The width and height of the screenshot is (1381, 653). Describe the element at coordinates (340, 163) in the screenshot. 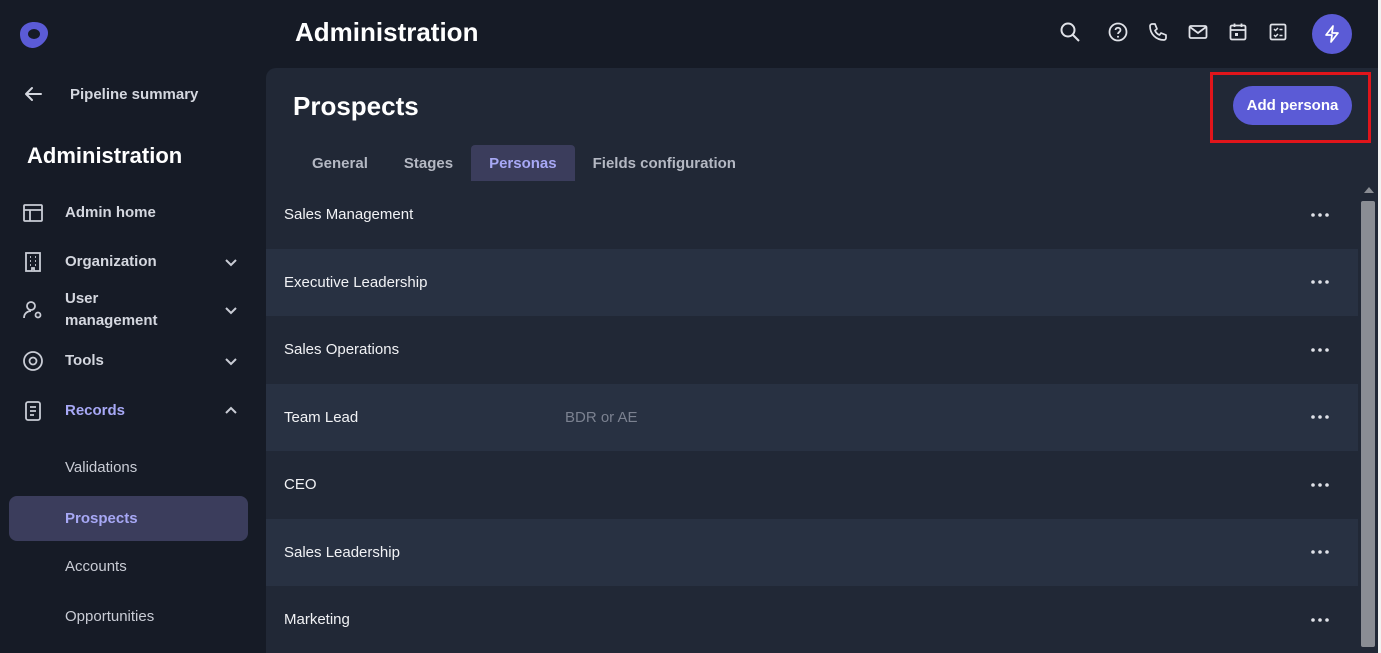

I see `tab-general: General` at that location.